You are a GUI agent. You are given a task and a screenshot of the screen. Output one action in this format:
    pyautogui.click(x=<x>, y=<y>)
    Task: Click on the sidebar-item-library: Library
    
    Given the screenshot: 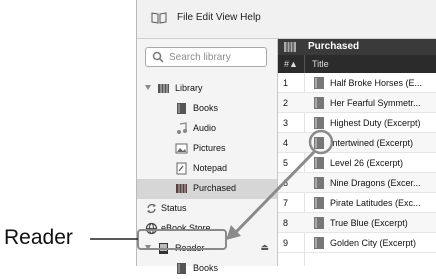 What is the action you would take?
    pyautogui.click(x=207, y=89)
    